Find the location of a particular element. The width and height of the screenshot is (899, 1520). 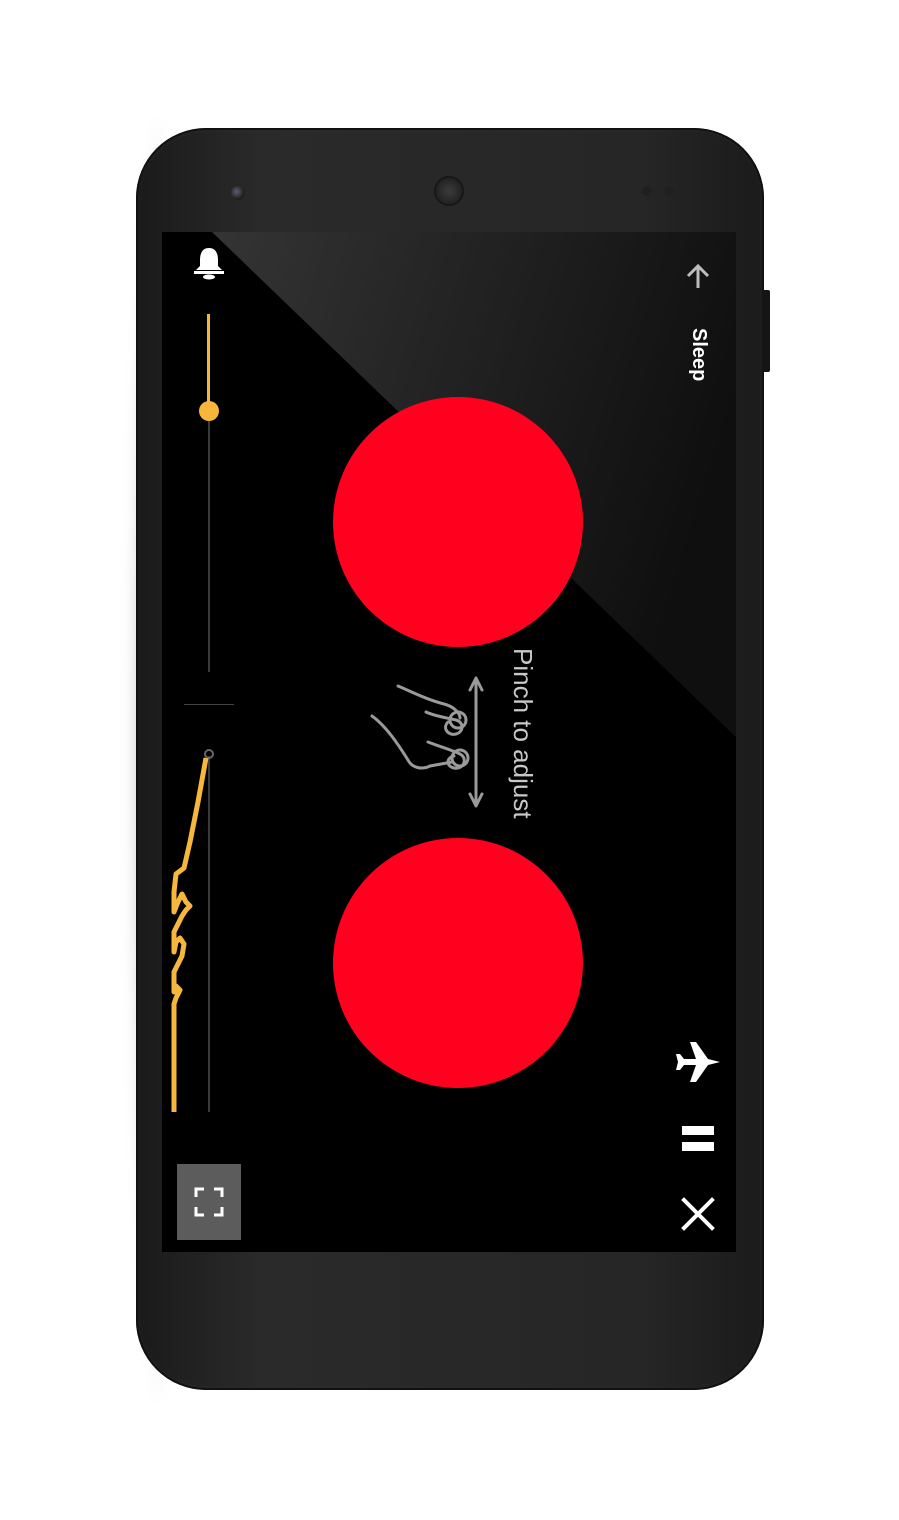

volume-track-empty is located at coordinates (209, 541).